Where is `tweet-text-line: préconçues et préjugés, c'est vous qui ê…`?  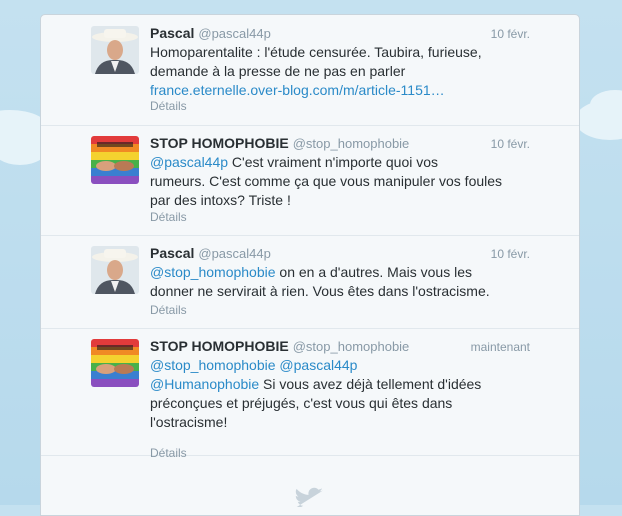
tweet-text-line: préconçues et préjugés, c'est vous qui ê… is located at coordinates (301, 403).